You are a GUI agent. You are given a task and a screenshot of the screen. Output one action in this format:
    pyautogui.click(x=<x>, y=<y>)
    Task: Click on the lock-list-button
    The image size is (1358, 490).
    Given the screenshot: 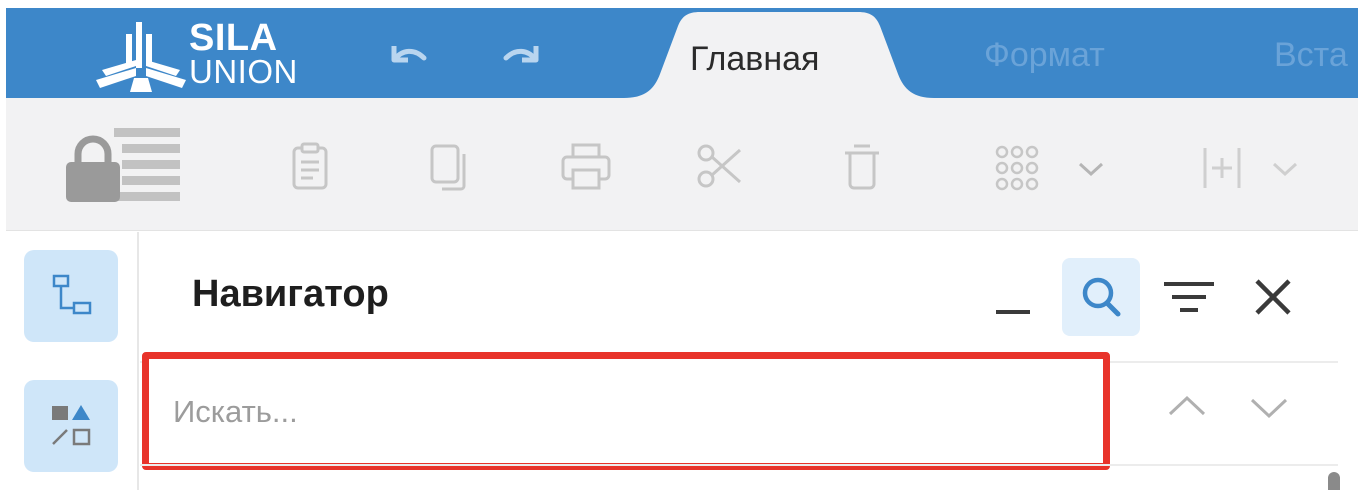 What is the action you would take?
    pyautogui.click(x=124, y=165)
    